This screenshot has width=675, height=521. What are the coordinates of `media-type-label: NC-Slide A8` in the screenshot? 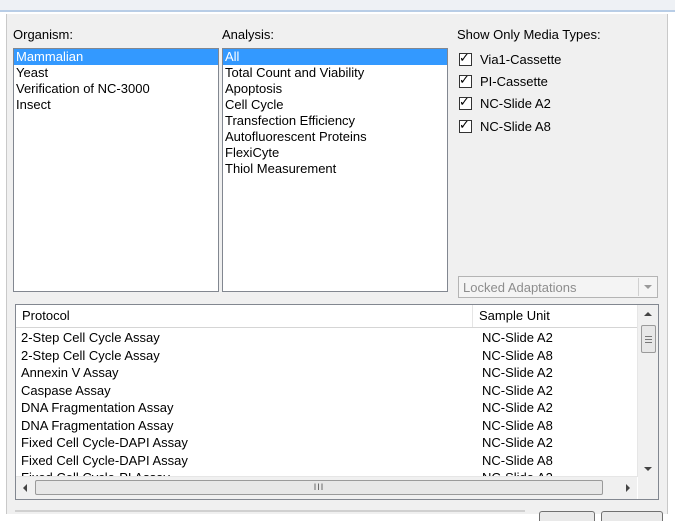 It's located at (515, 126).